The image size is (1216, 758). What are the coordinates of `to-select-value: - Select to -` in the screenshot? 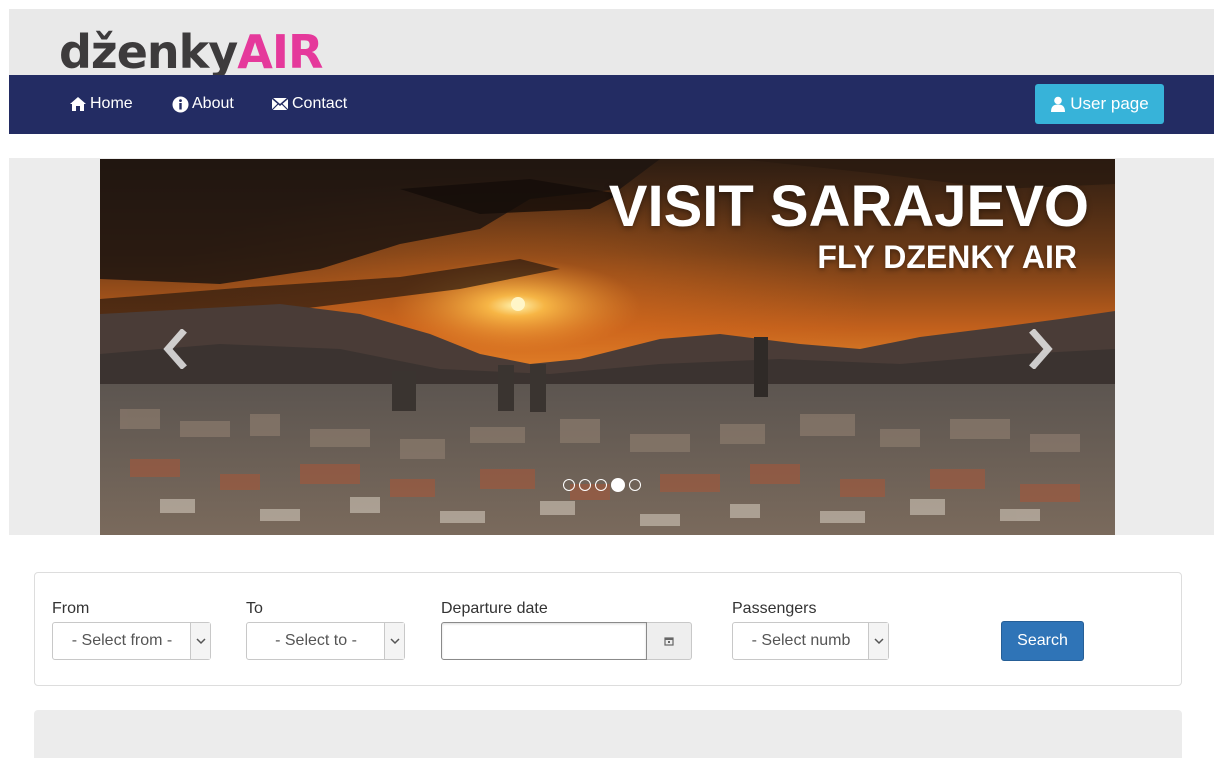 It's located at (316, 640).